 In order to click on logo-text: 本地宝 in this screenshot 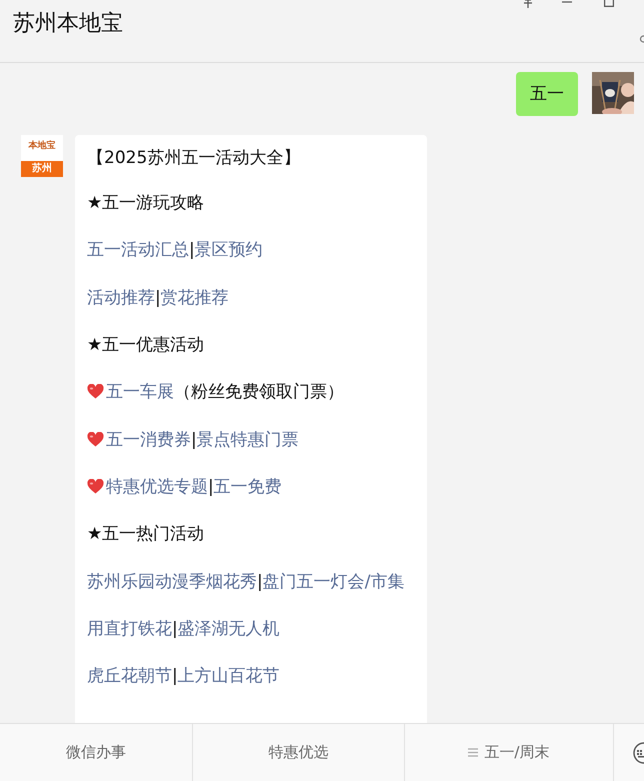, I will do `click(42, 146)`.